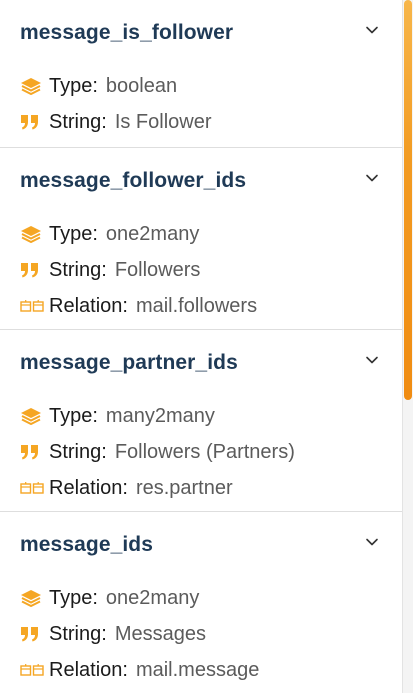  I want to click on field-string-row: String: Is Follower, so click(201, 122).